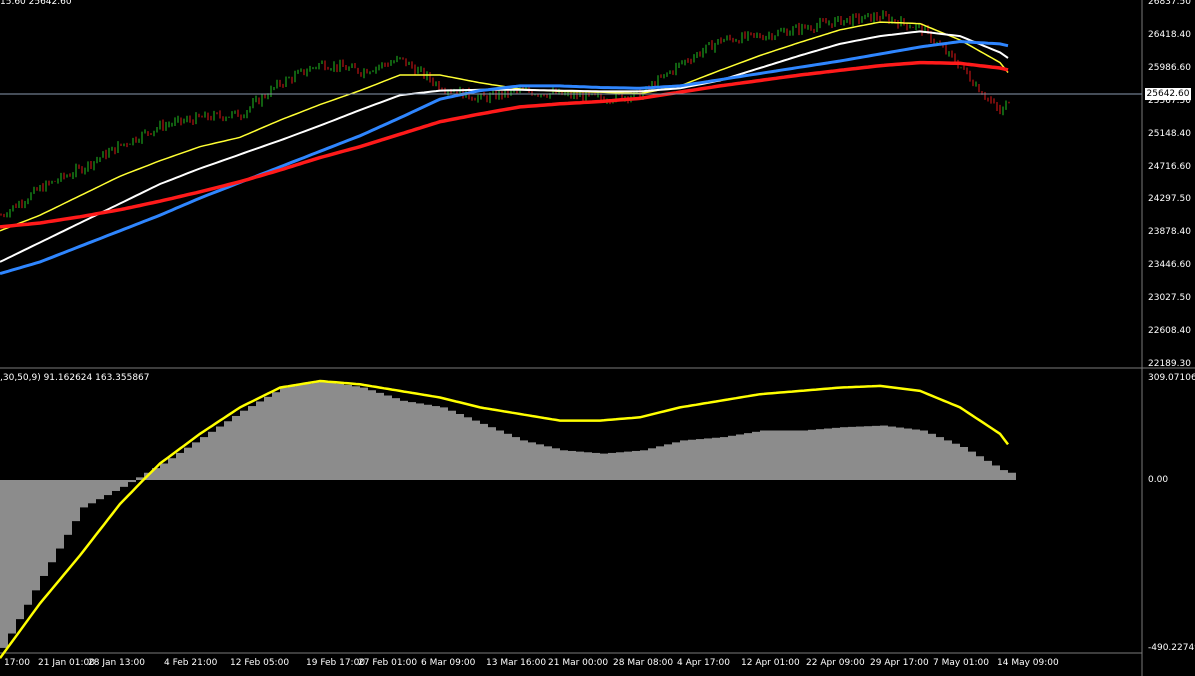  Describe the element at coordinates (336, 663) in the screenshot. I see `x-tick: 19 Feb 17:00` at that location.